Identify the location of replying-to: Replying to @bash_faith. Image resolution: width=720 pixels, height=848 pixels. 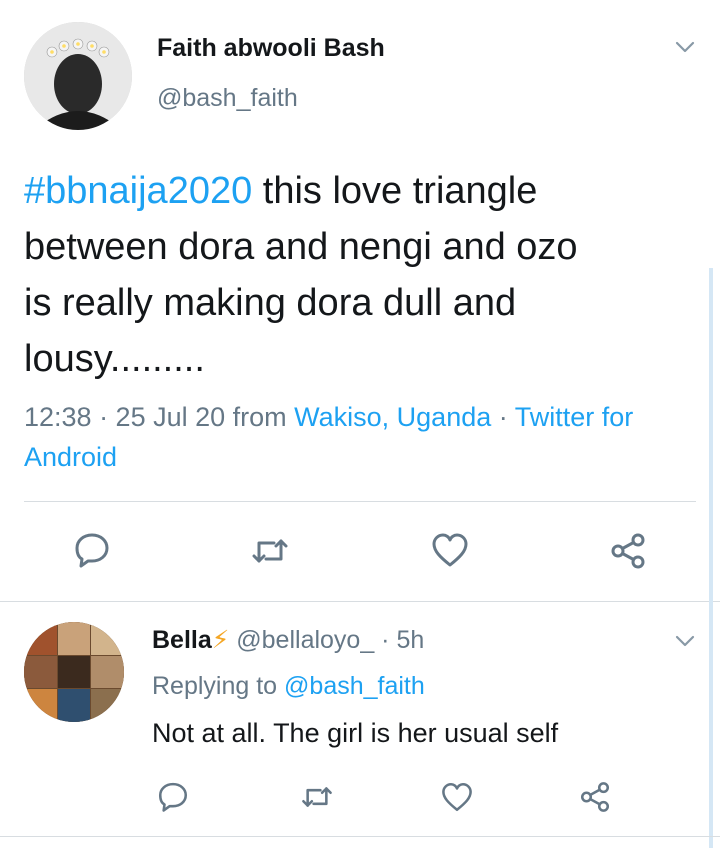
(288, 686).